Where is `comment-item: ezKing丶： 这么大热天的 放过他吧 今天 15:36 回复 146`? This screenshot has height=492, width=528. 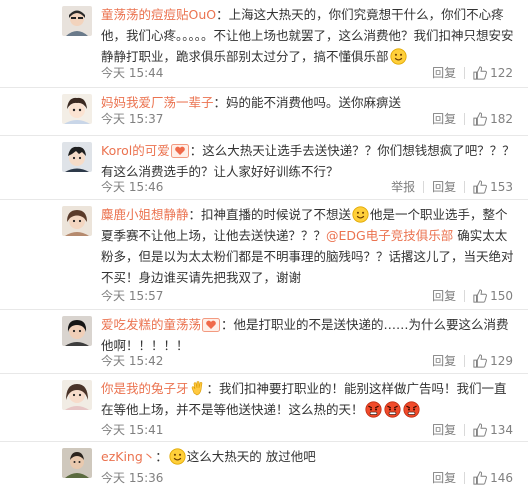 comment-item: ezKing丶： 这么大热天的 放过他吧 今天 15:36 回复 146 is located at coordinates (264, 467).